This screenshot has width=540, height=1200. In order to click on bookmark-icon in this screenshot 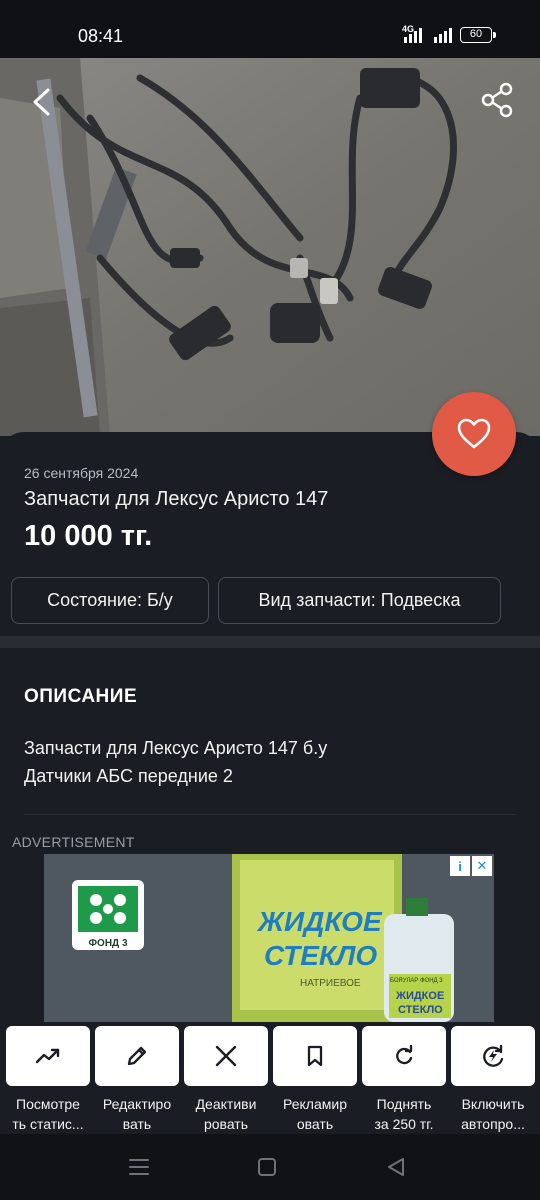, I will do `click(315, 1056)`.